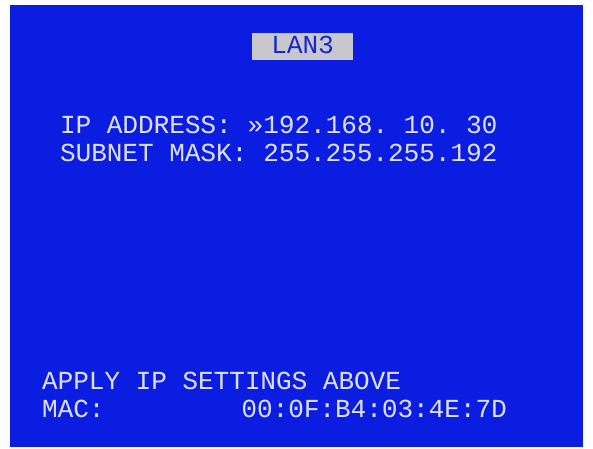  I want to click on field-value: »192.168. 10. 30, so click(373, 126).